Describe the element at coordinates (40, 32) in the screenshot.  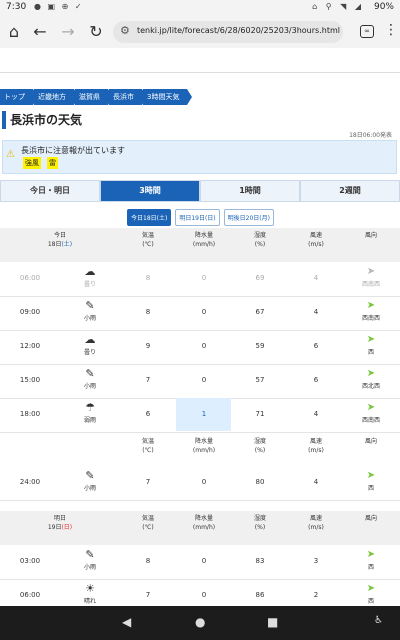
I see `back-icon: ←` at that location.